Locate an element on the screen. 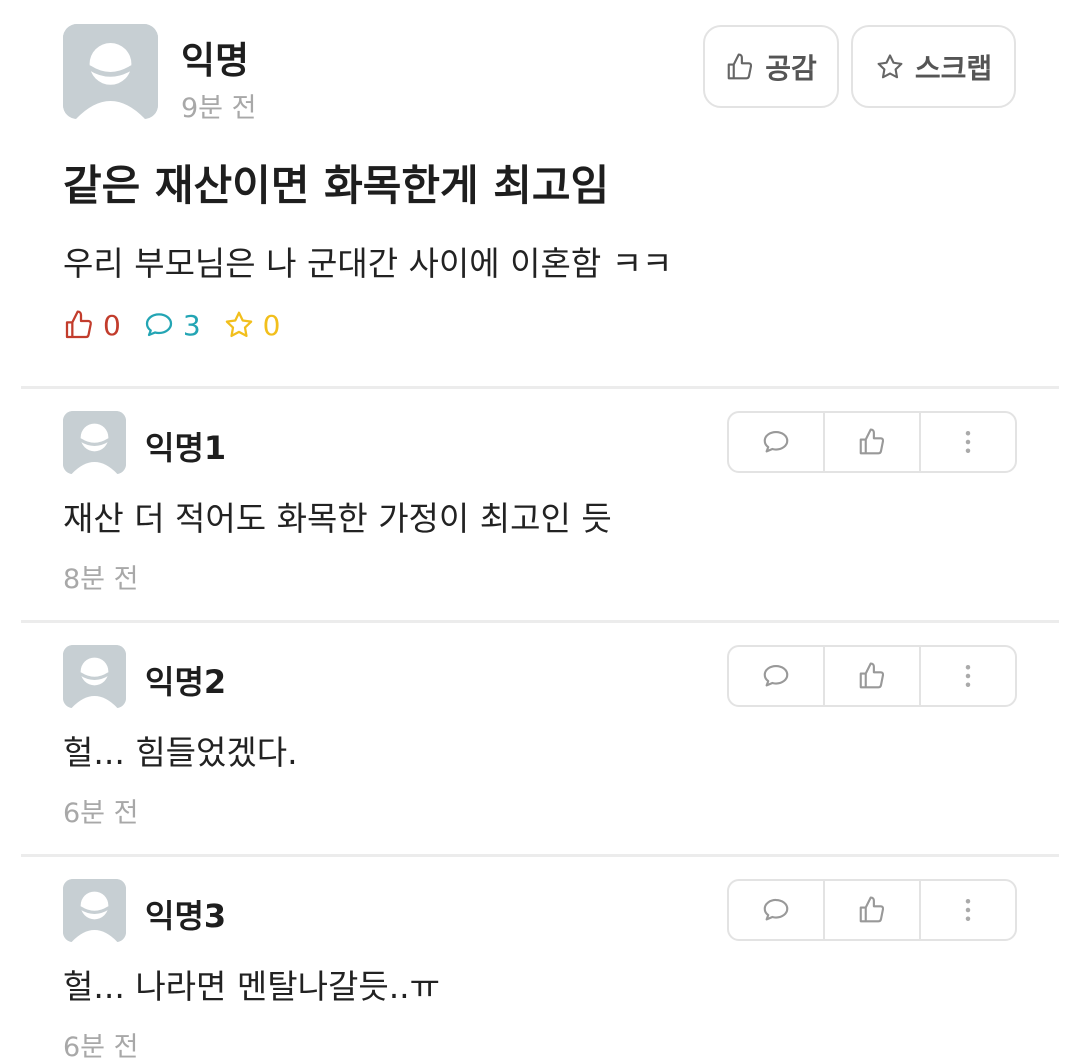 Image resolution: width=1080 pixels, height=1059 pixels. scrap-count-value: 0 is located at coordinates (271, 325).